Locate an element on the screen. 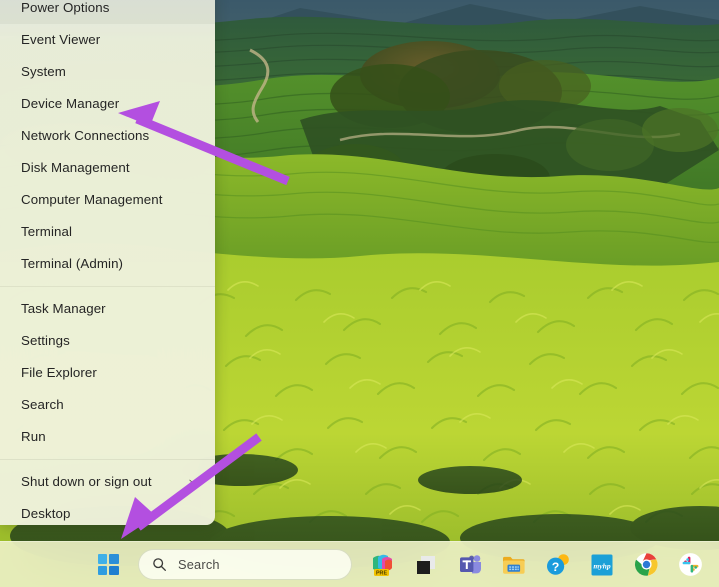  google-chrome-icon is located at coordinates (646, 564).